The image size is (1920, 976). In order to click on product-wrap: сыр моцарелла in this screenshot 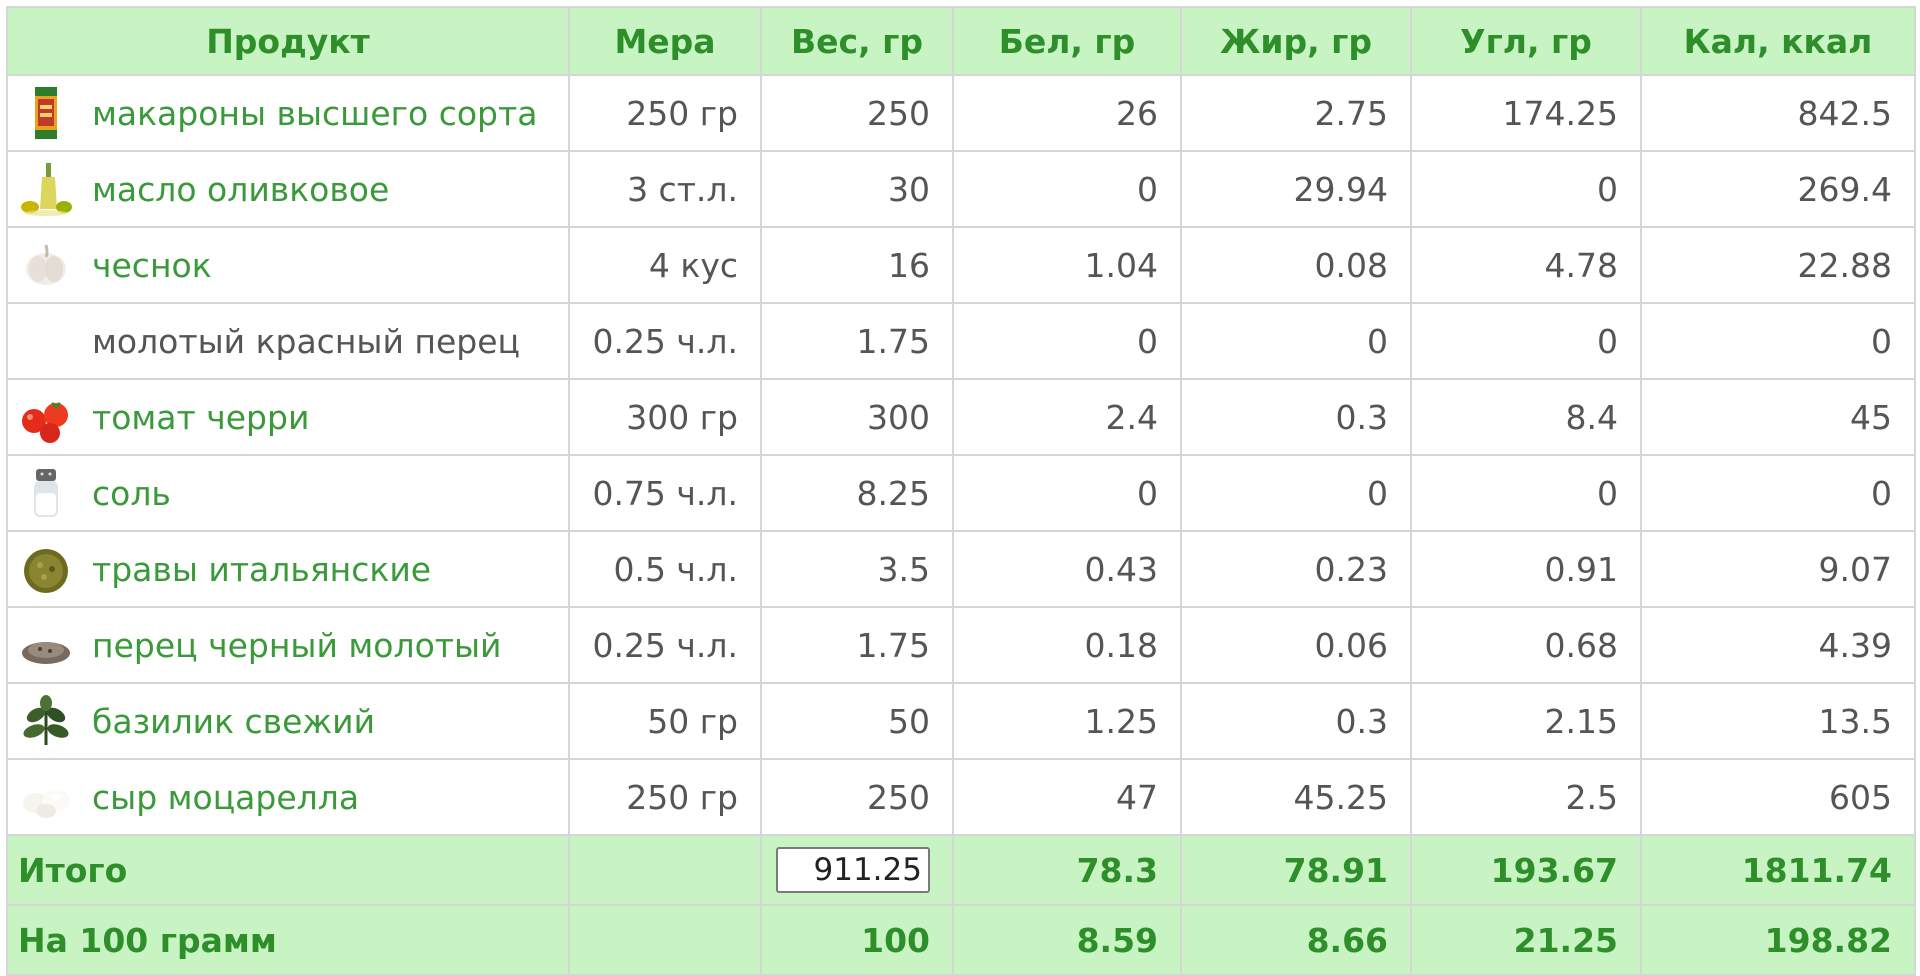, I will do `click(281, 797)`.